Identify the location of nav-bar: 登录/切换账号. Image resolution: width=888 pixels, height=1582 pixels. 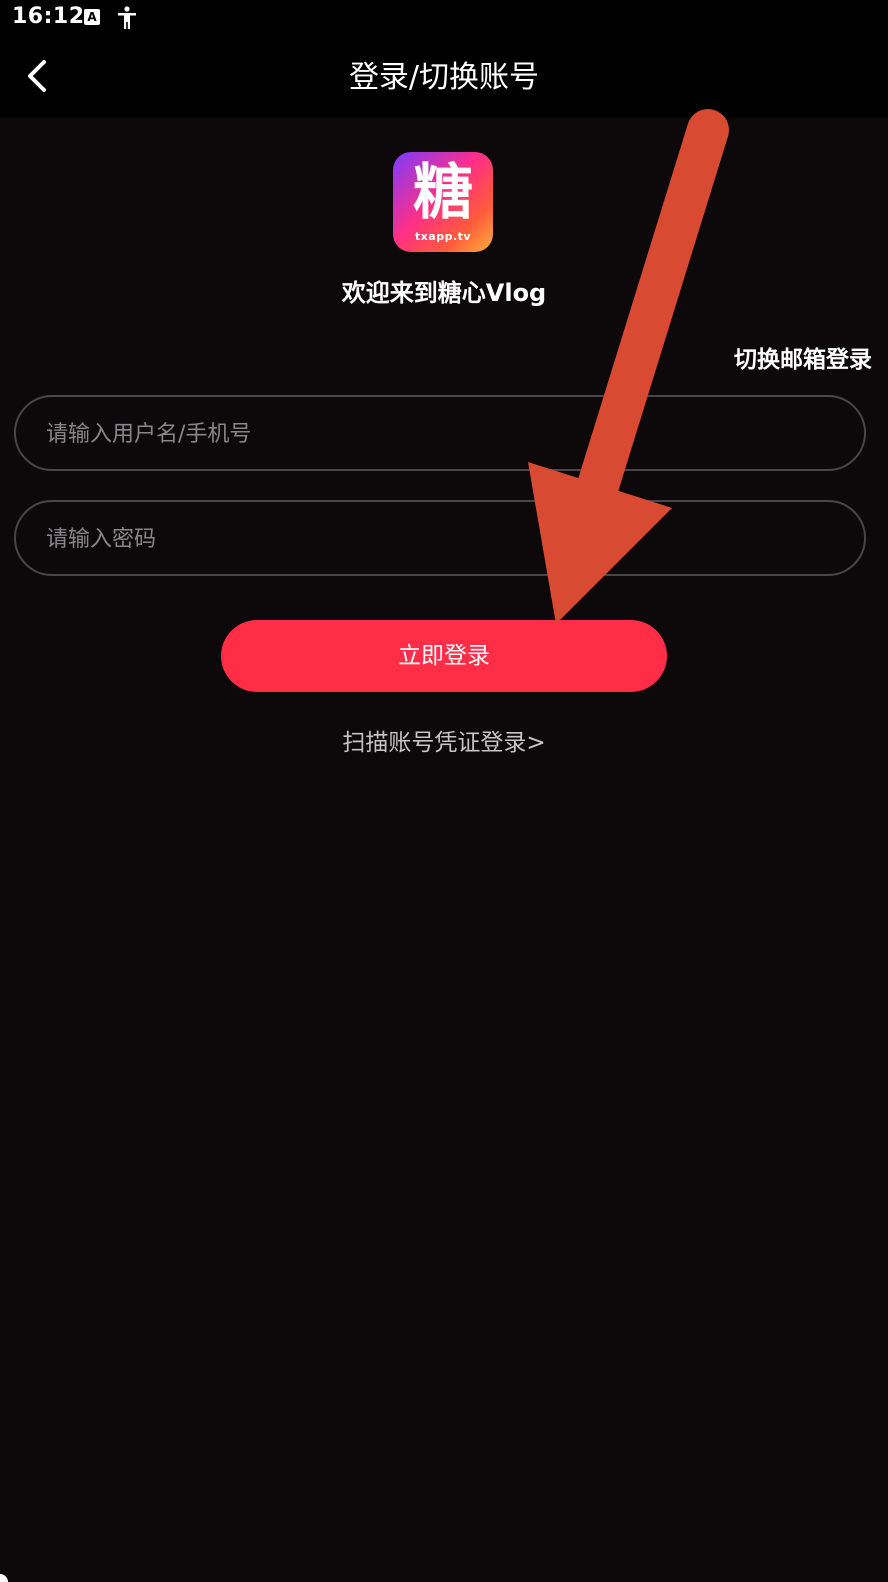
(444, 77).